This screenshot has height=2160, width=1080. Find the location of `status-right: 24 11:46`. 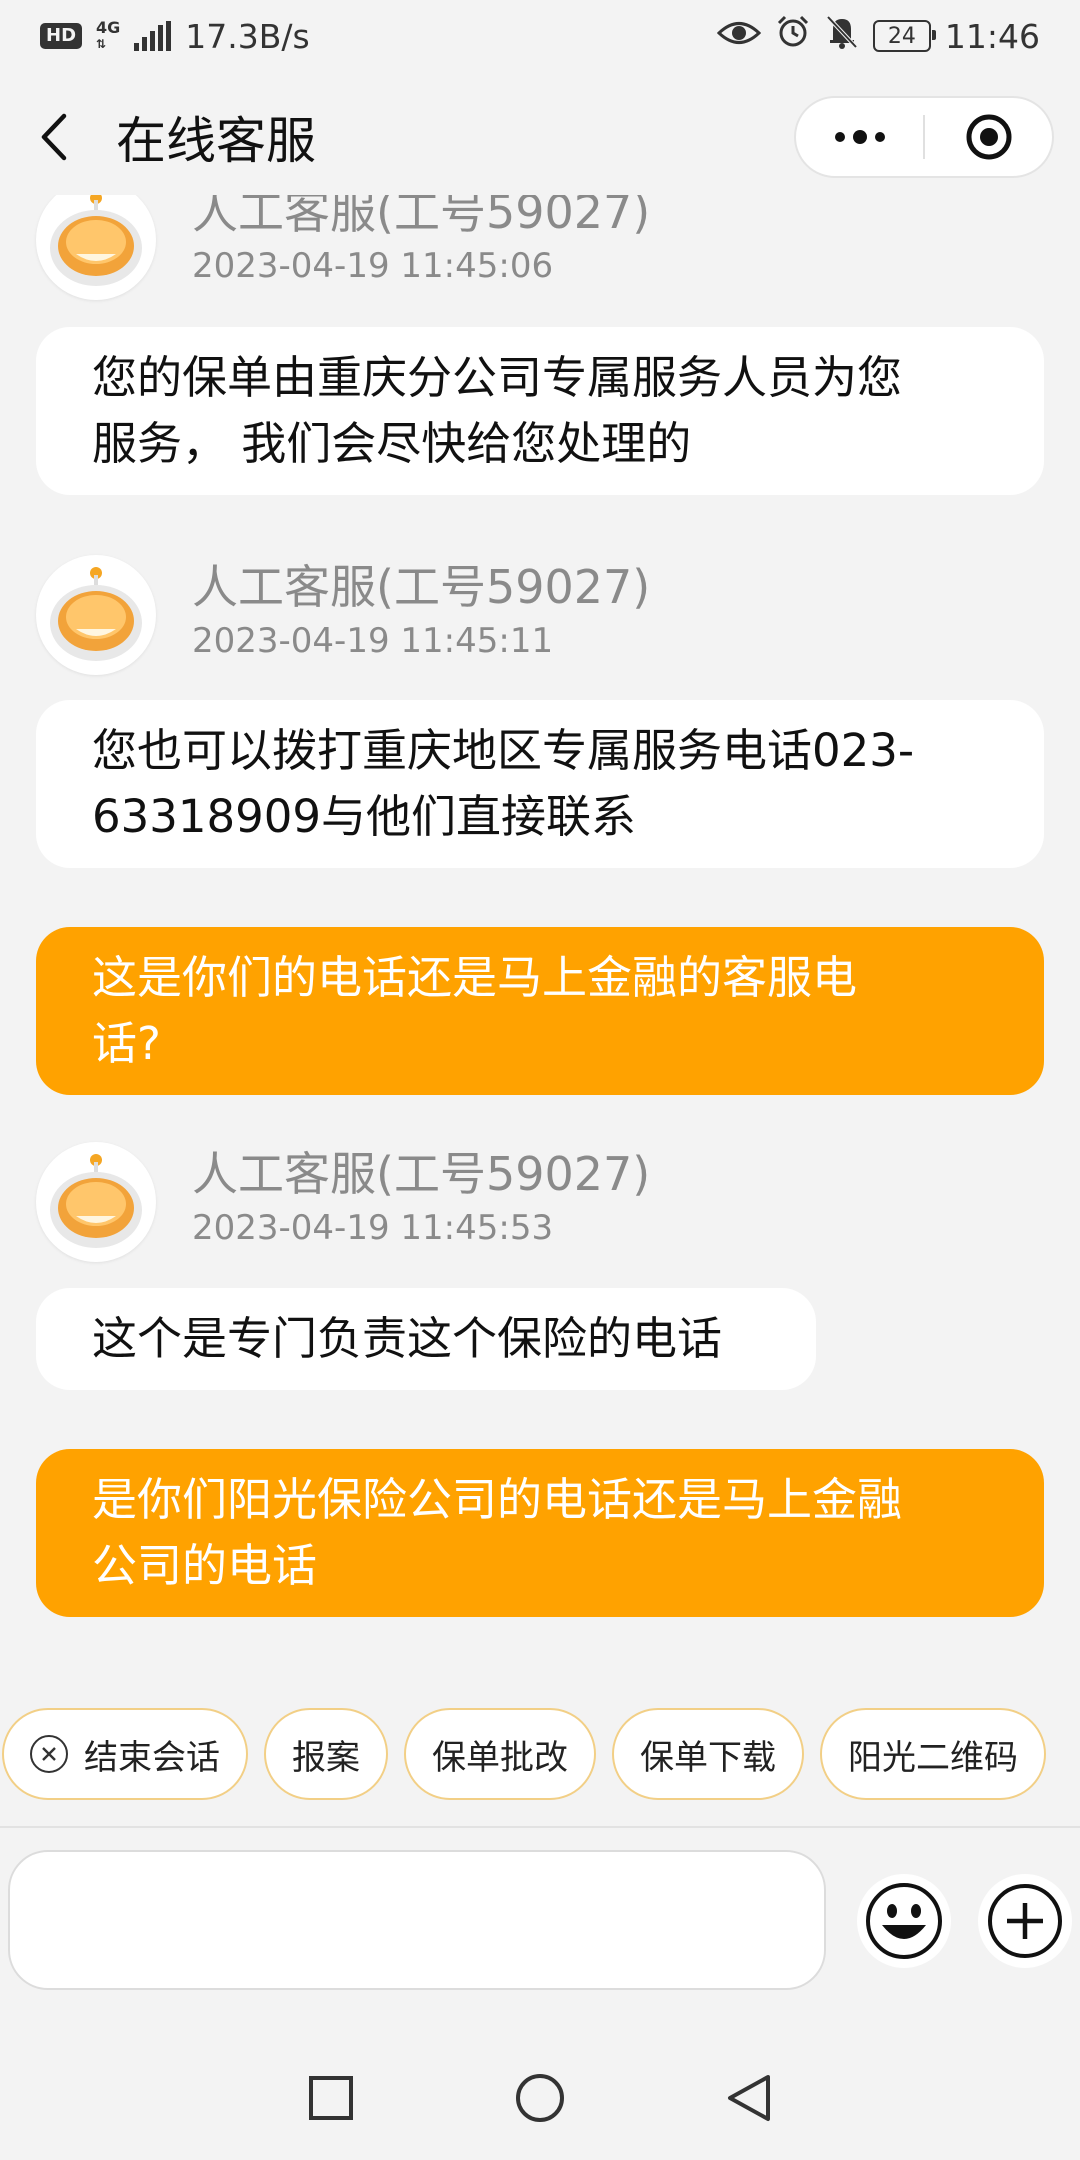

status-right: 24 11:46 is located at coordinates (878, 36).